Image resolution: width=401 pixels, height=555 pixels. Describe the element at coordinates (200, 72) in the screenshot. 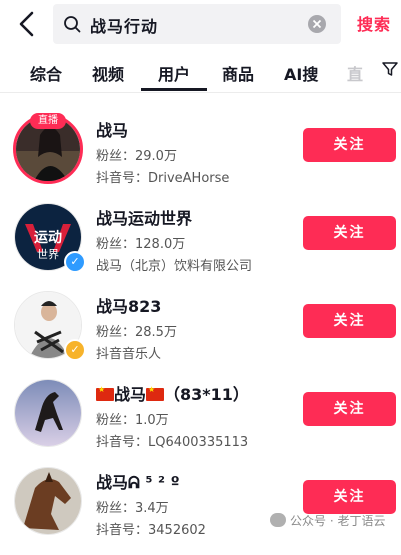

I see `category-tabs: 综合 视频 用户 商品 AI搜 直` at that location.